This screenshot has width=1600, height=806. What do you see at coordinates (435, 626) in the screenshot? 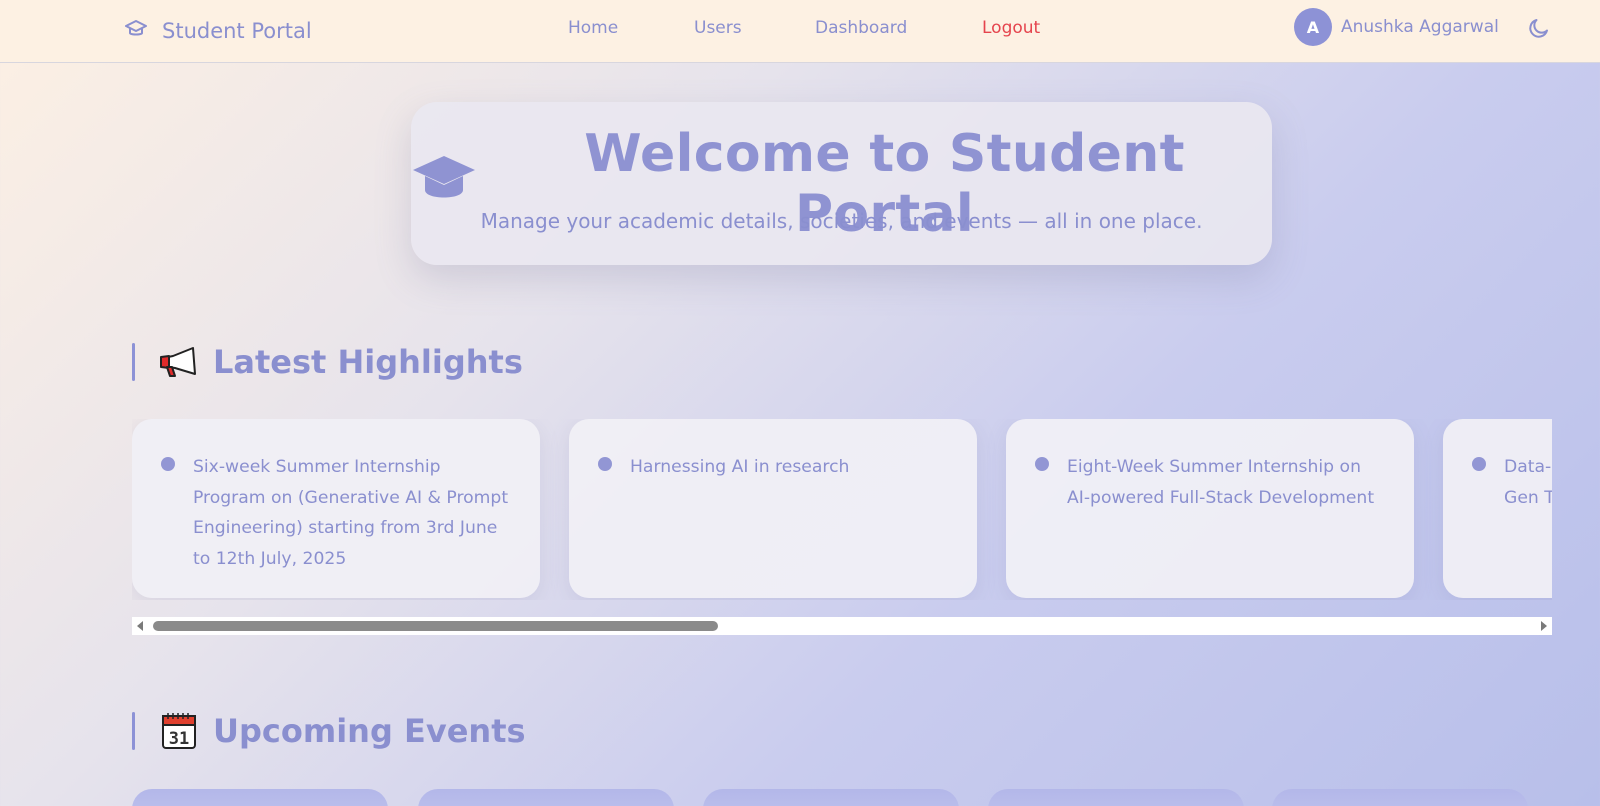
I see `scrollbar-thumb` at bounding box center [435, 626].